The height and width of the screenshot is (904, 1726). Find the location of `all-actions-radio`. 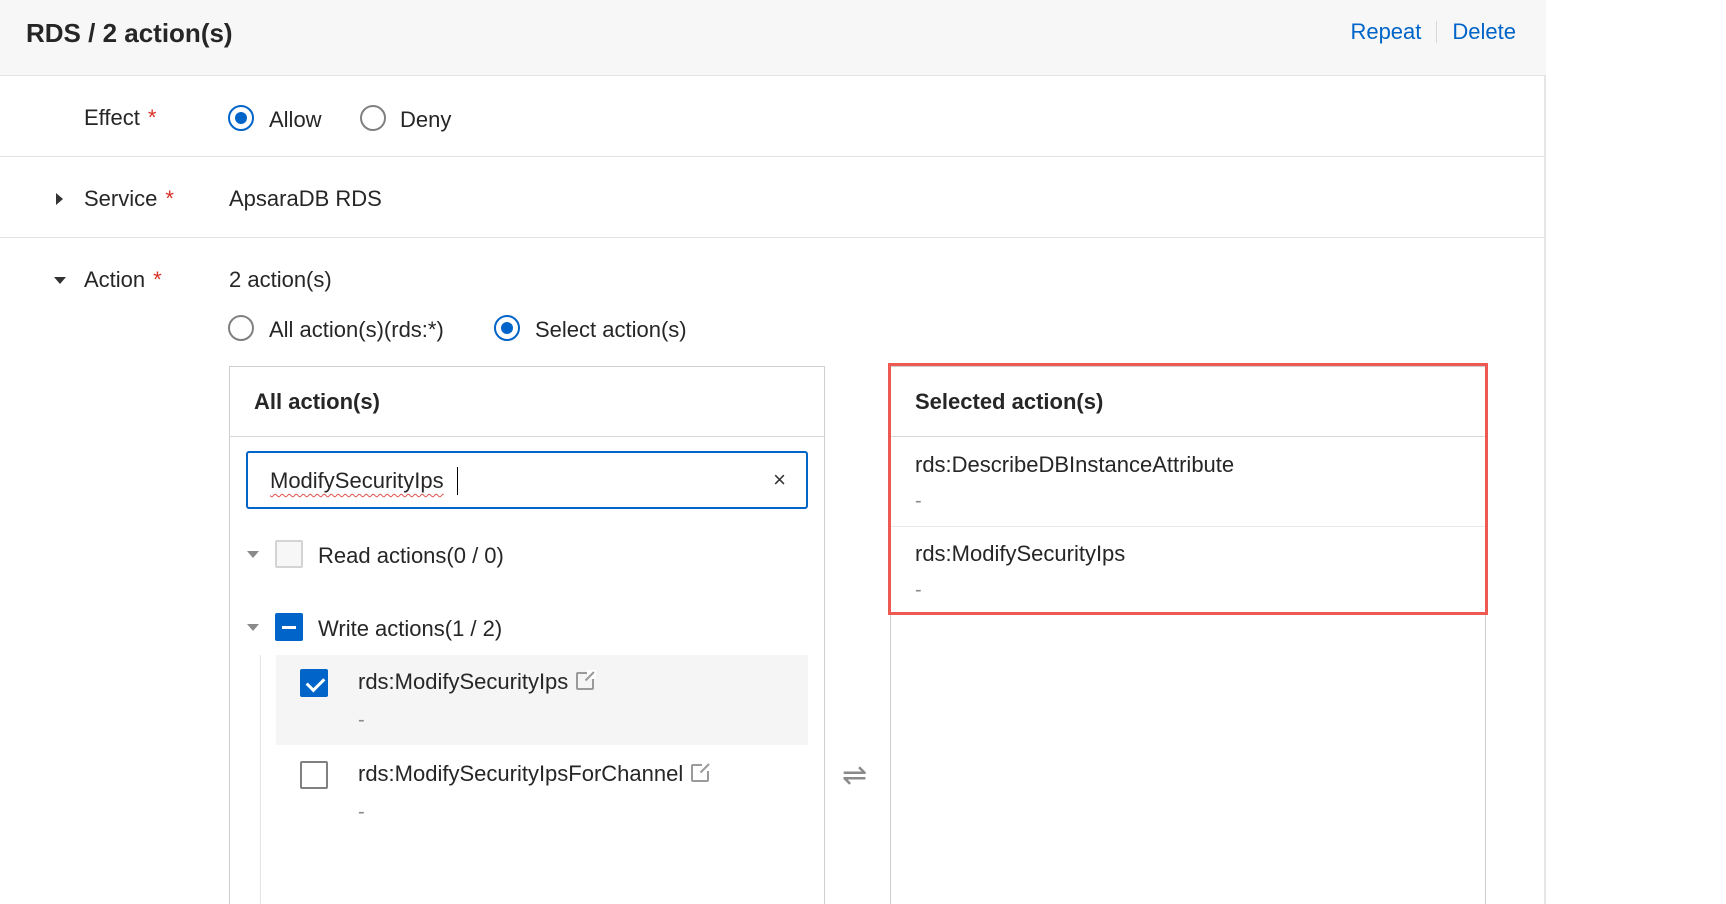

all-actions-radio is located at coordinates (241, 328).